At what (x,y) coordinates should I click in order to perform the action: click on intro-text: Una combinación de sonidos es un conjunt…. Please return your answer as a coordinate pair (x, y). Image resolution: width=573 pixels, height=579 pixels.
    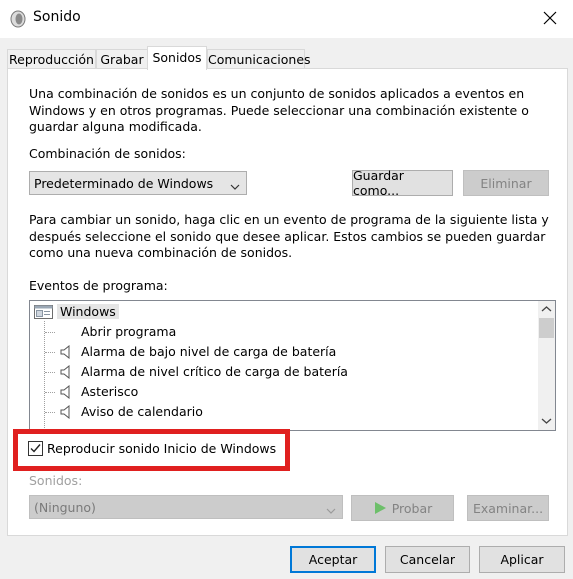
    Looking at the image, I should click on (279, 110).